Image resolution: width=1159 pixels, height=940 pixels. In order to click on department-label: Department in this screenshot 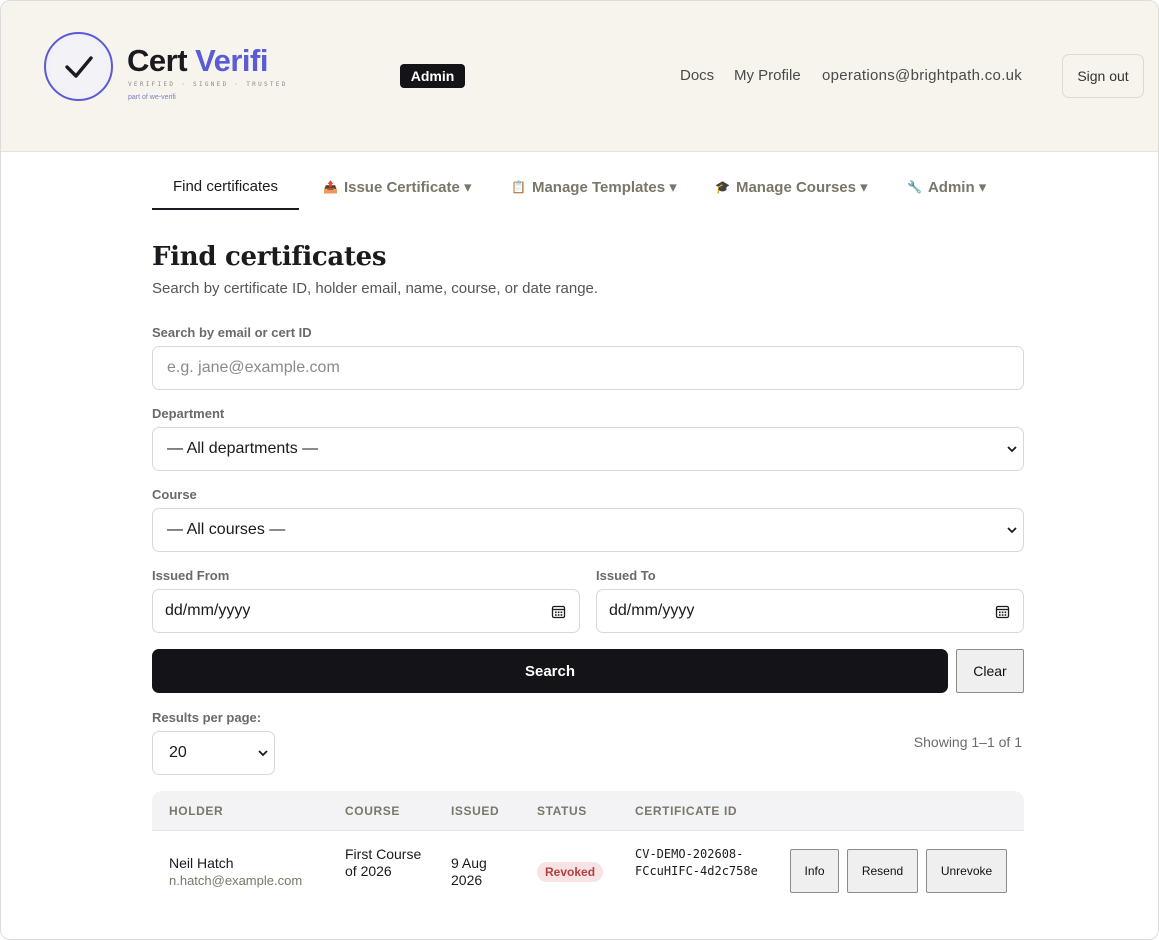, I will do `click(188, 413)`.